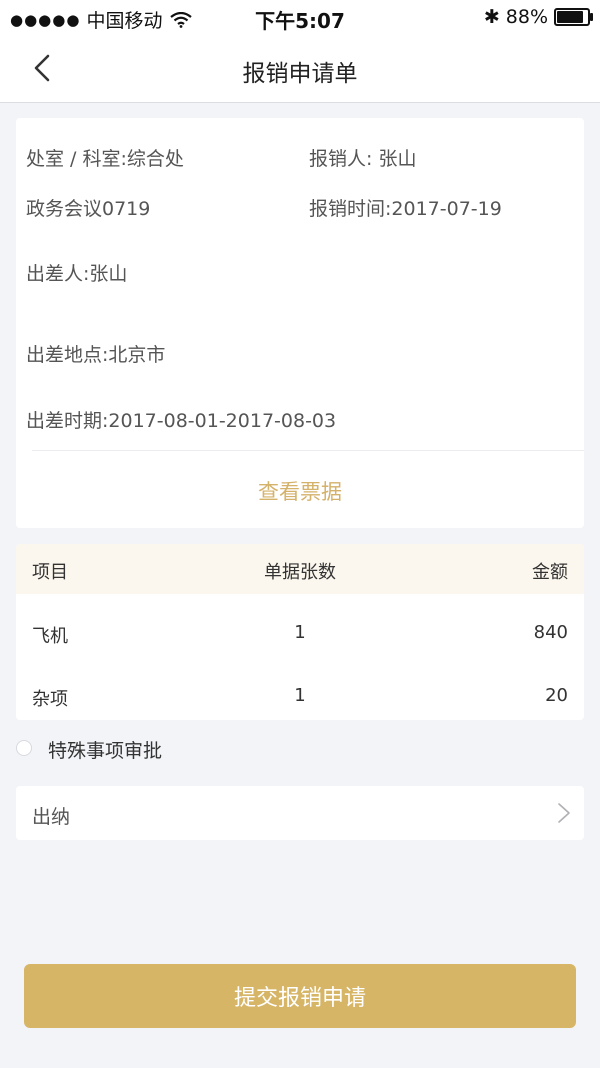 This screenshot has width=600, height=1068. I want to click on traveler-text: 出差人:张山, so click(77, 274).